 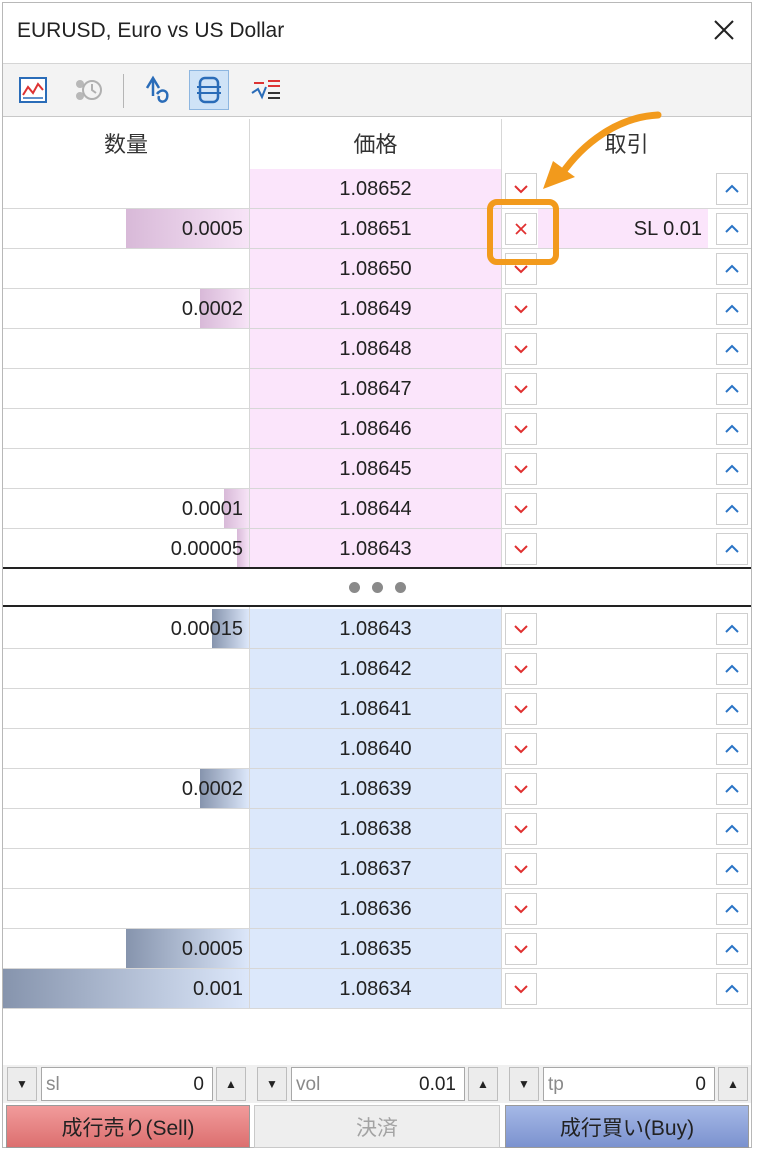 I want to click on price-cell: 1.08643, so click(x=375, y=548).